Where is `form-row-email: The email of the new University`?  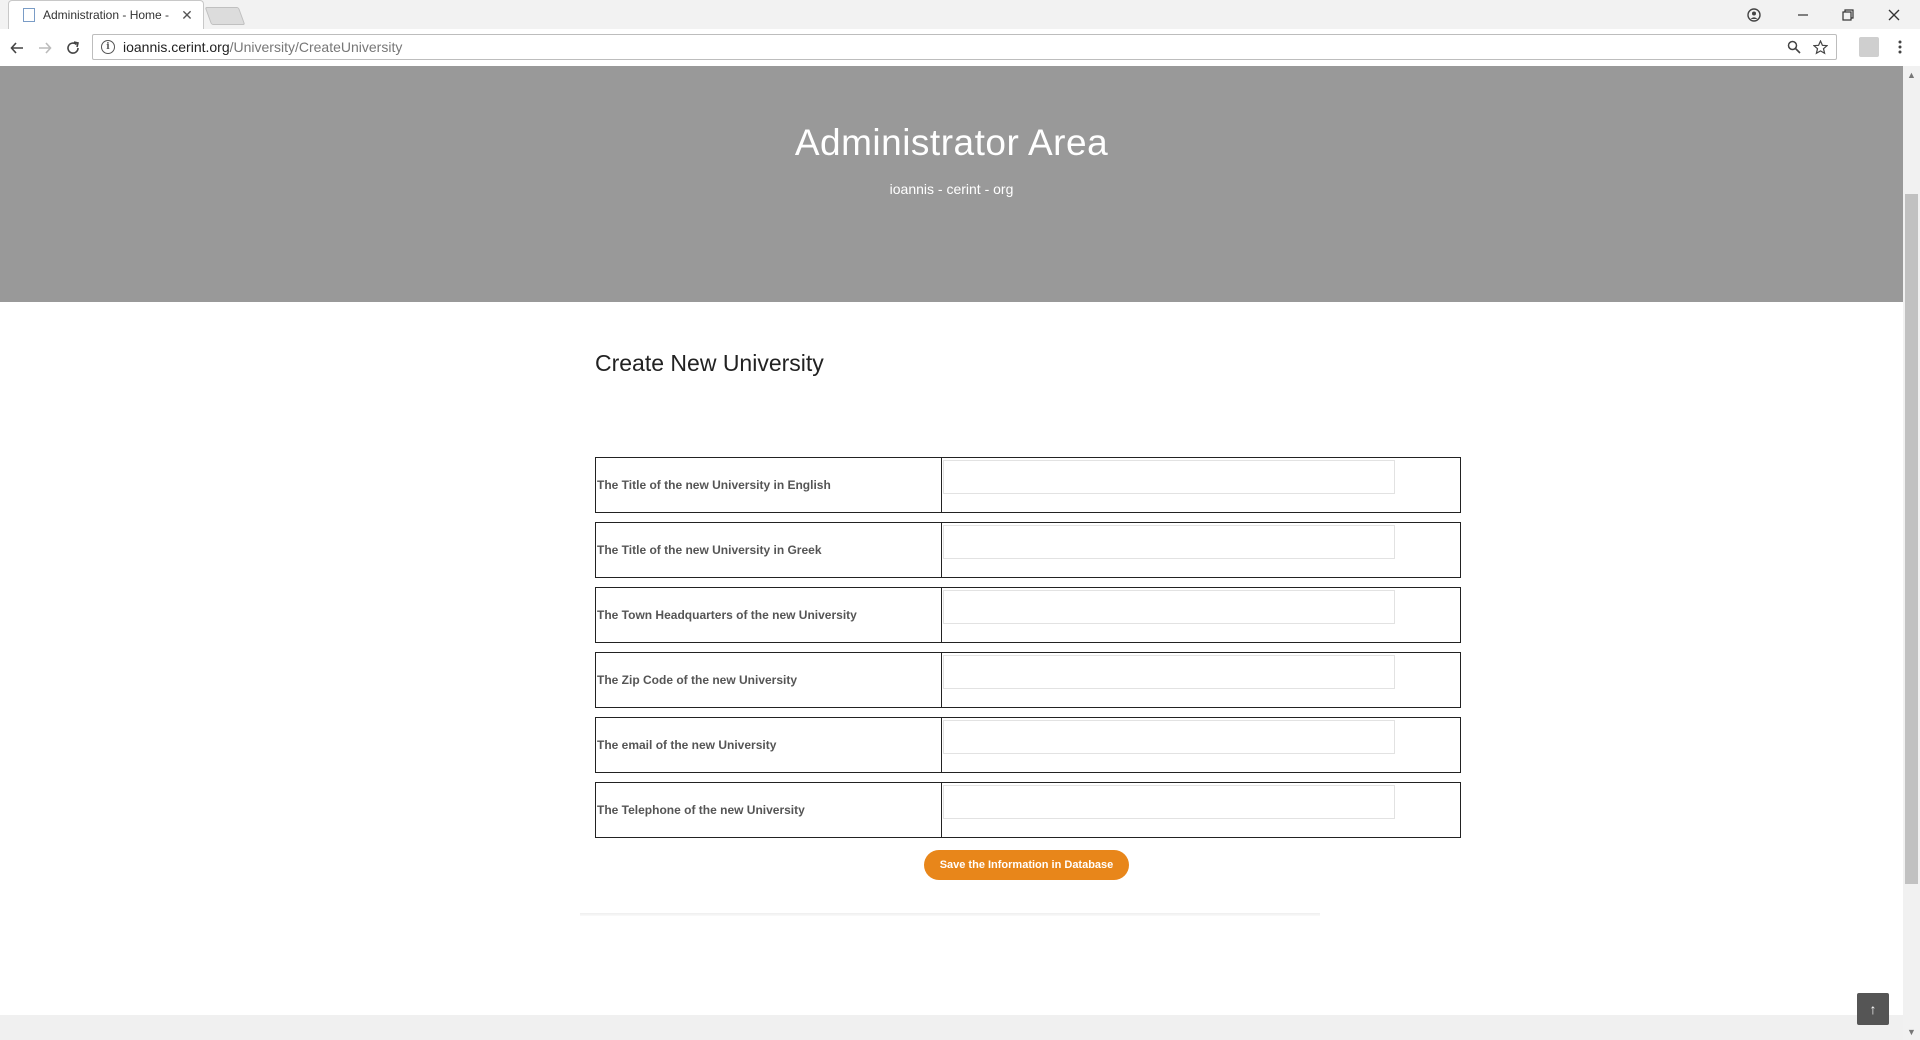 form-row-email: The email of the new University is located at coordinates (1028, 745).